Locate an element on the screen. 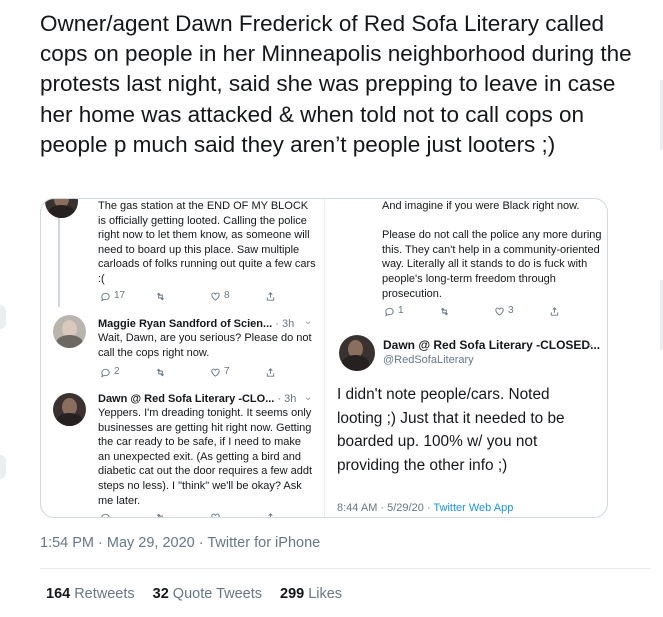 Image resolution: width=663 pixels, height=617 pixels. likes-stat: 299 Likes is located at coordinates (311, 594).